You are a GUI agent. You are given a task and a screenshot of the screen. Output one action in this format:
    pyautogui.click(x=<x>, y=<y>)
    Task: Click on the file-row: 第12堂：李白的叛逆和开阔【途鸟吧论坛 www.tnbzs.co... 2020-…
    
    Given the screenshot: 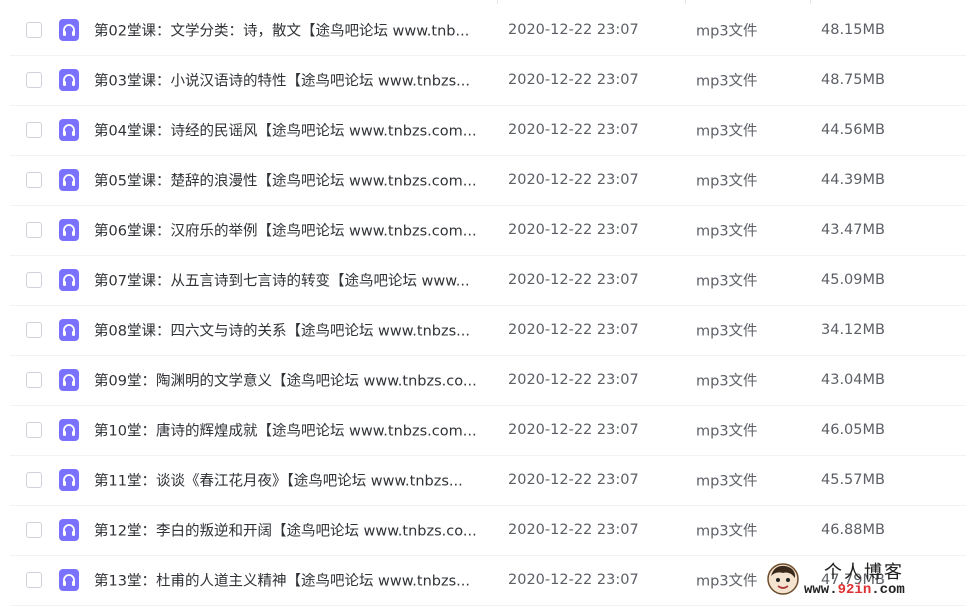 What is the action you would take?
    pyautogui.click(x=483, y=530)
    